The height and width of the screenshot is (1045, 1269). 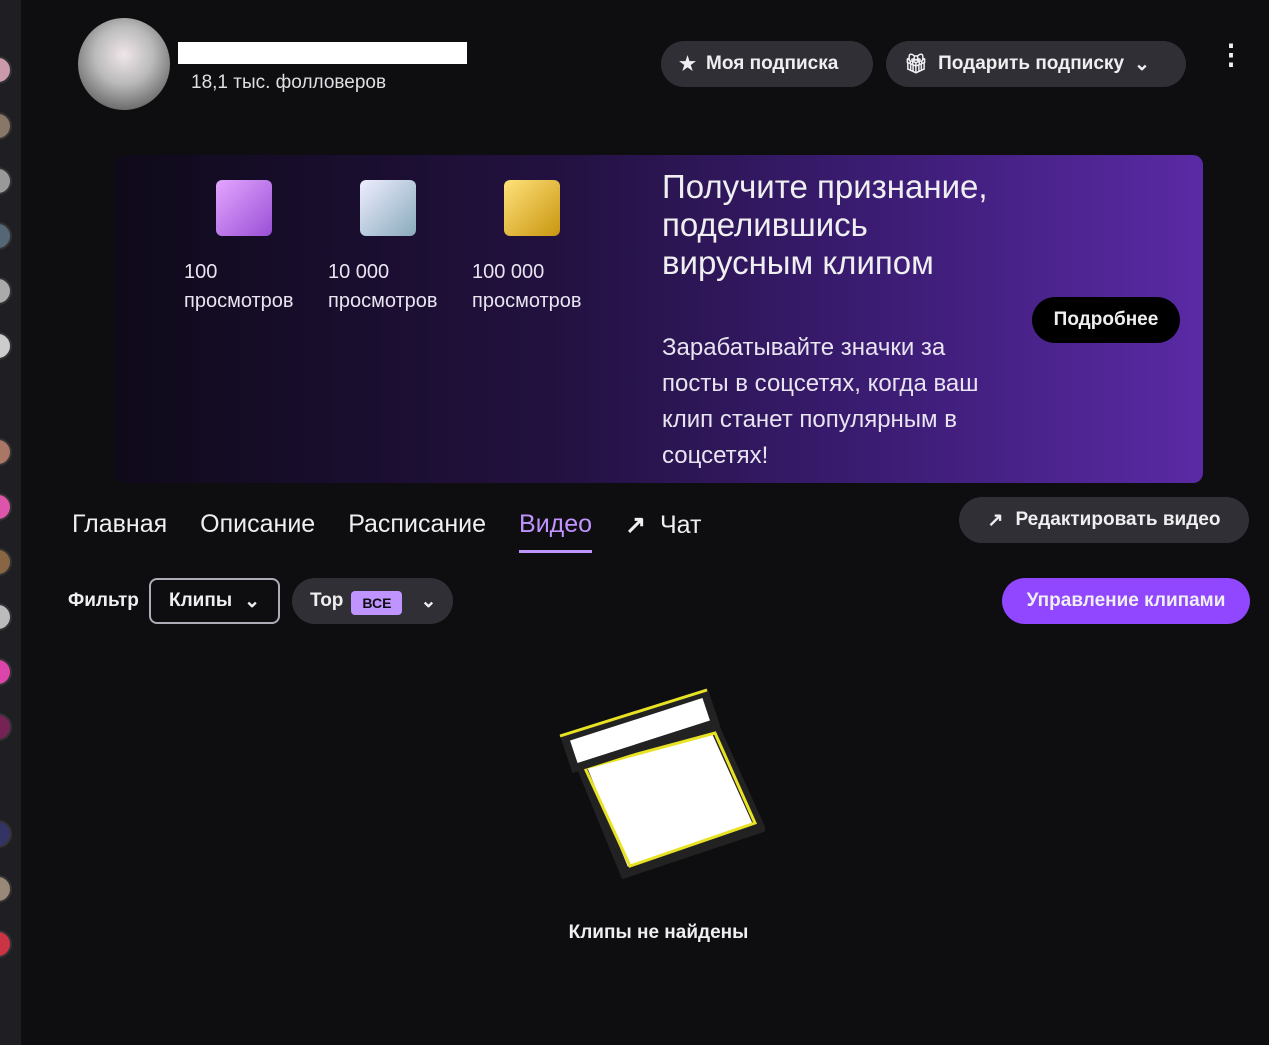 I want to click on gold-crown-clapper-badge-icon, so click(x=532, y=208).